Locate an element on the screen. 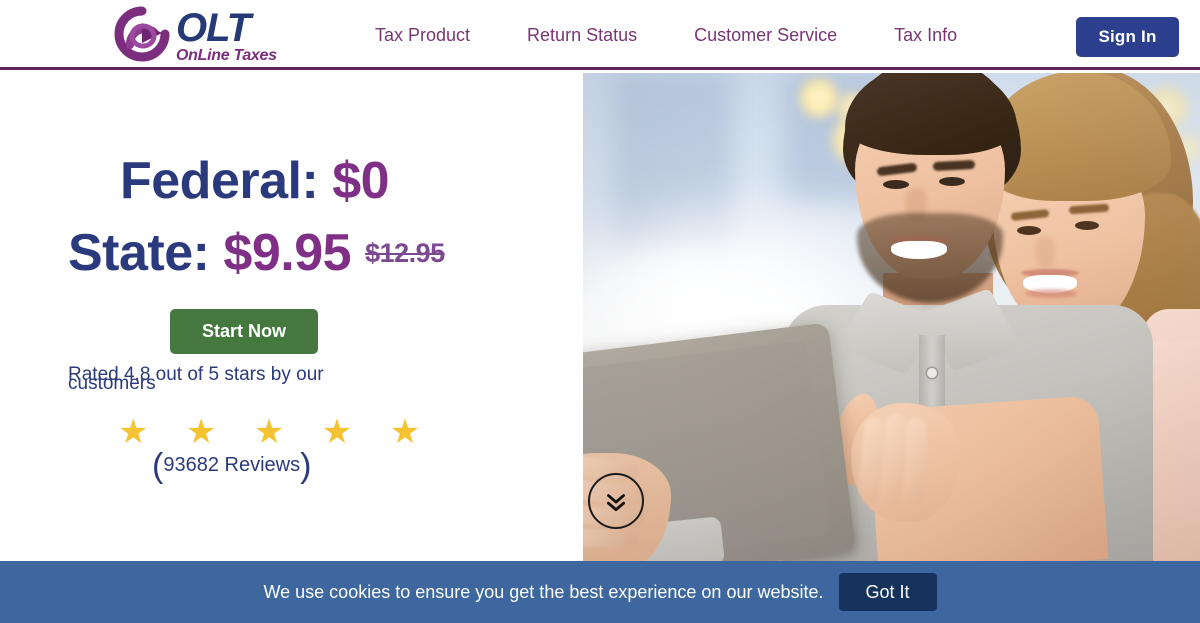 The height and width of the screenshot is (623, 1200). logo-secondary-text: OnLine Taxes is located at coordinates (226, 55).